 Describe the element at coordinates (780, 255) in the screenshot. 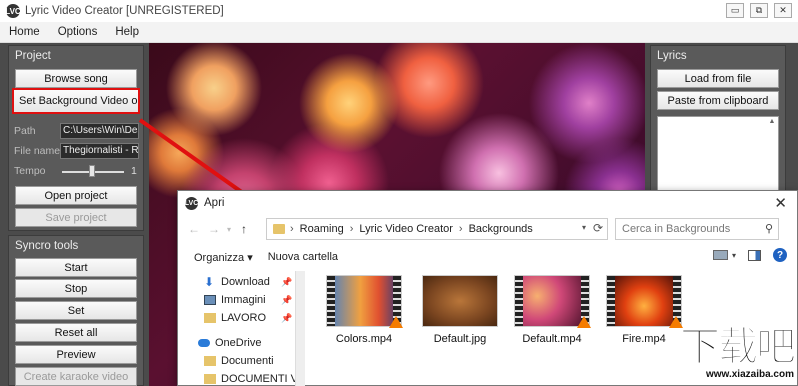

I see `help-icon: ?` at that location.